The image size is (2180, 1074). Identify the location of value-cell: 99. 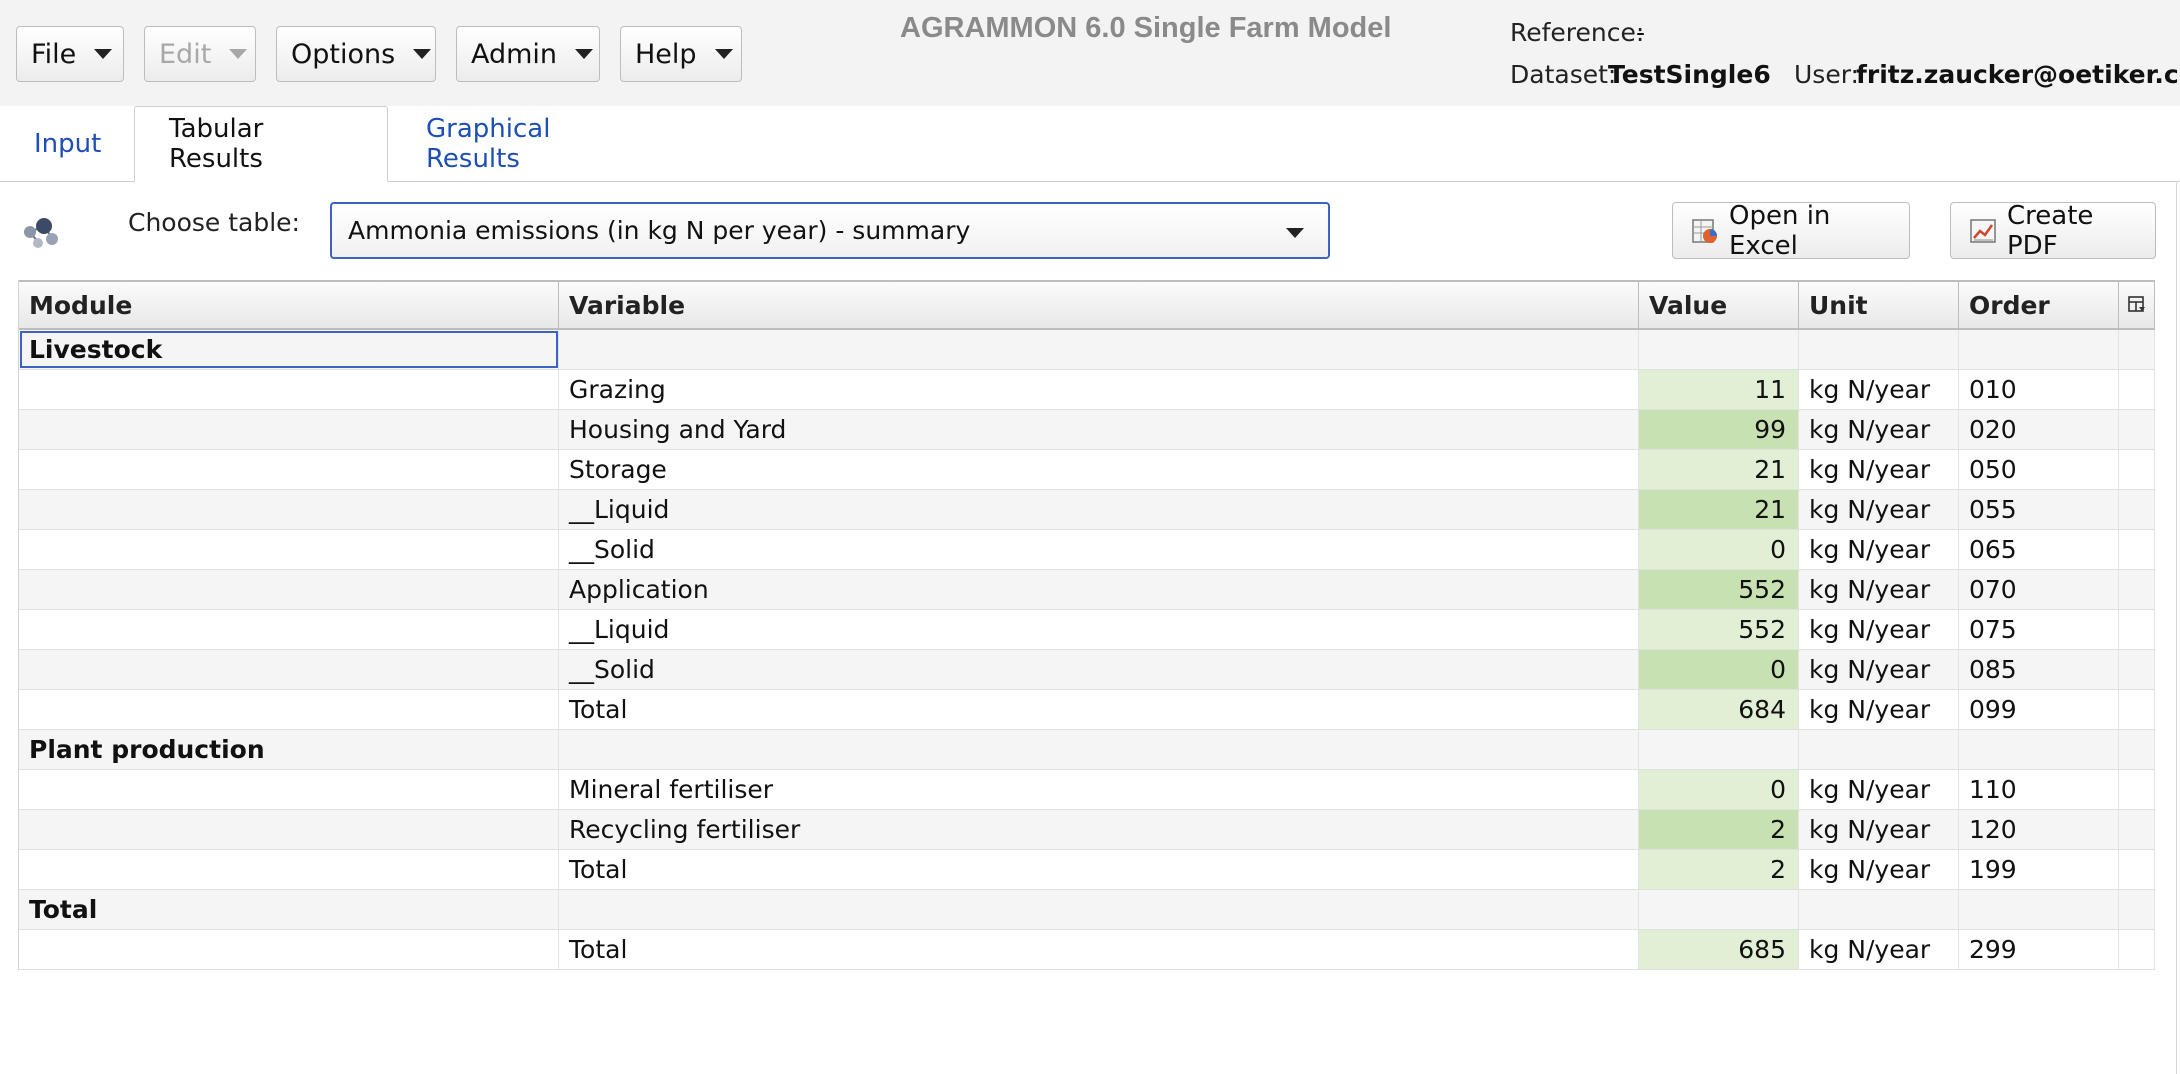
(1719, 429).